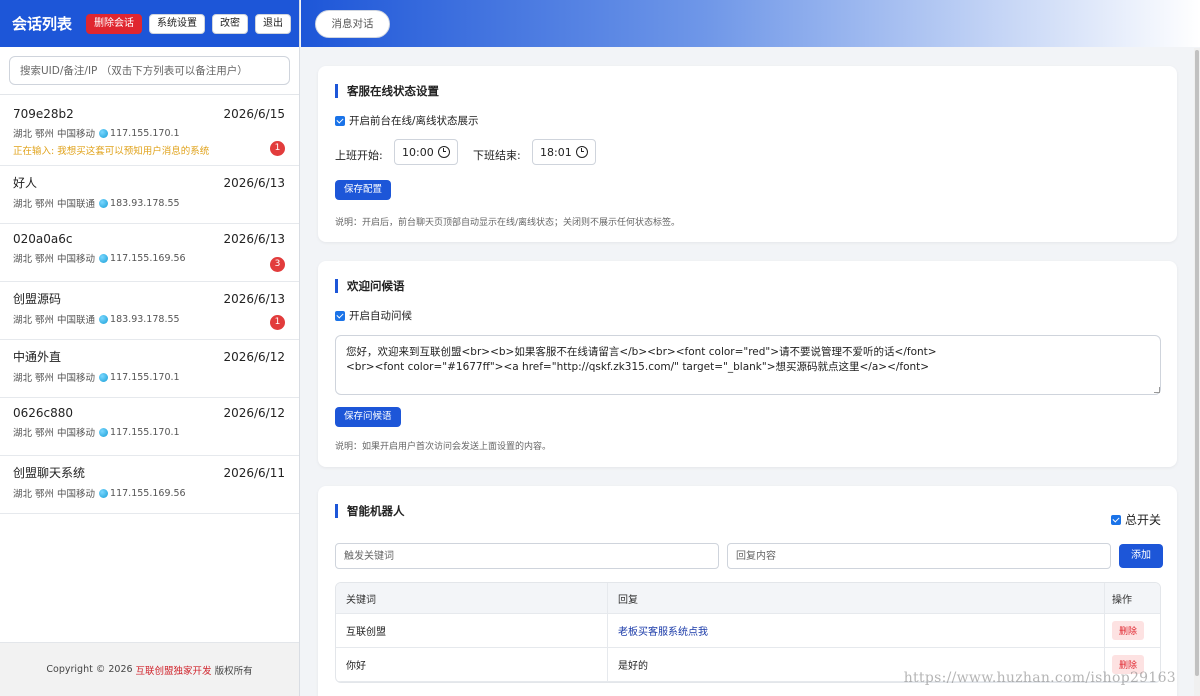  I want to click on delete-rule-button: 删除, so click(1128, 630).